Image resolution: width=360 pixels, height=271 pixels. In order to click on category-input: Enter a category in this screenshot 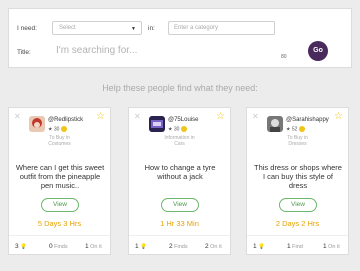, I will do `click(221, 28)`.